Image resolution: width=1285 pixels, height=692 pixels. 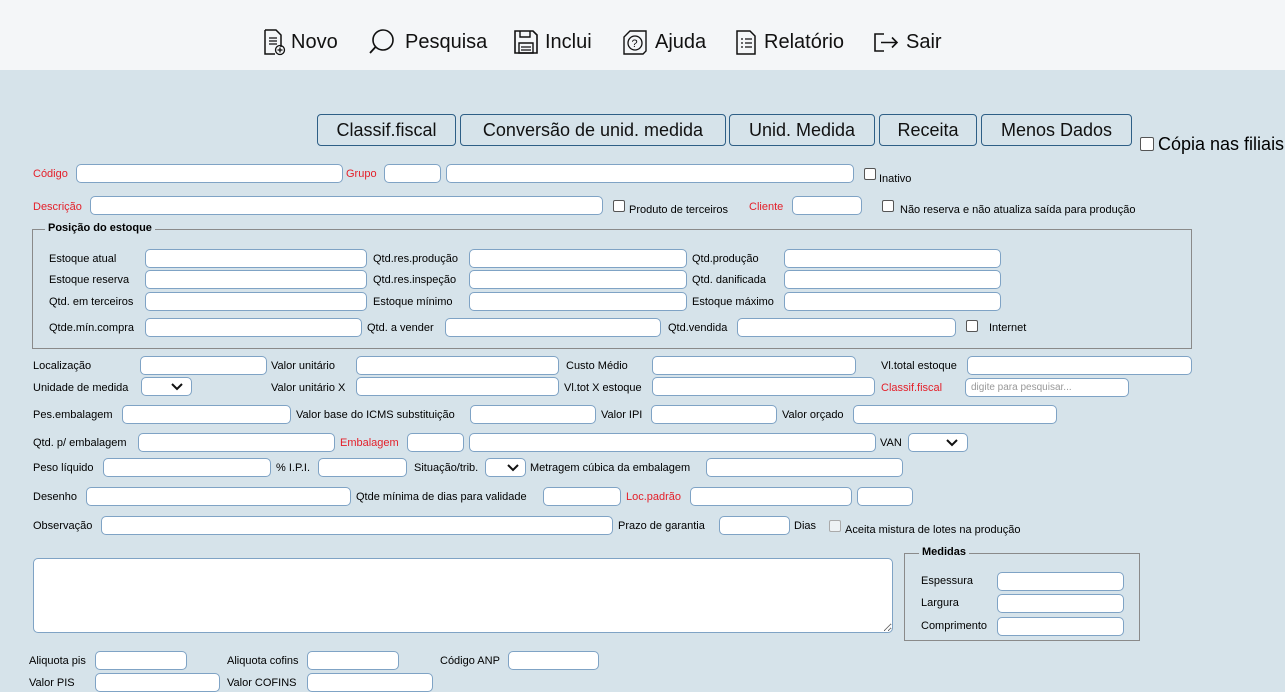 What do you see at coordinates (924, 41) in the screenshot?
I see `sair-label: Sair` at bounding box center [924, 41].